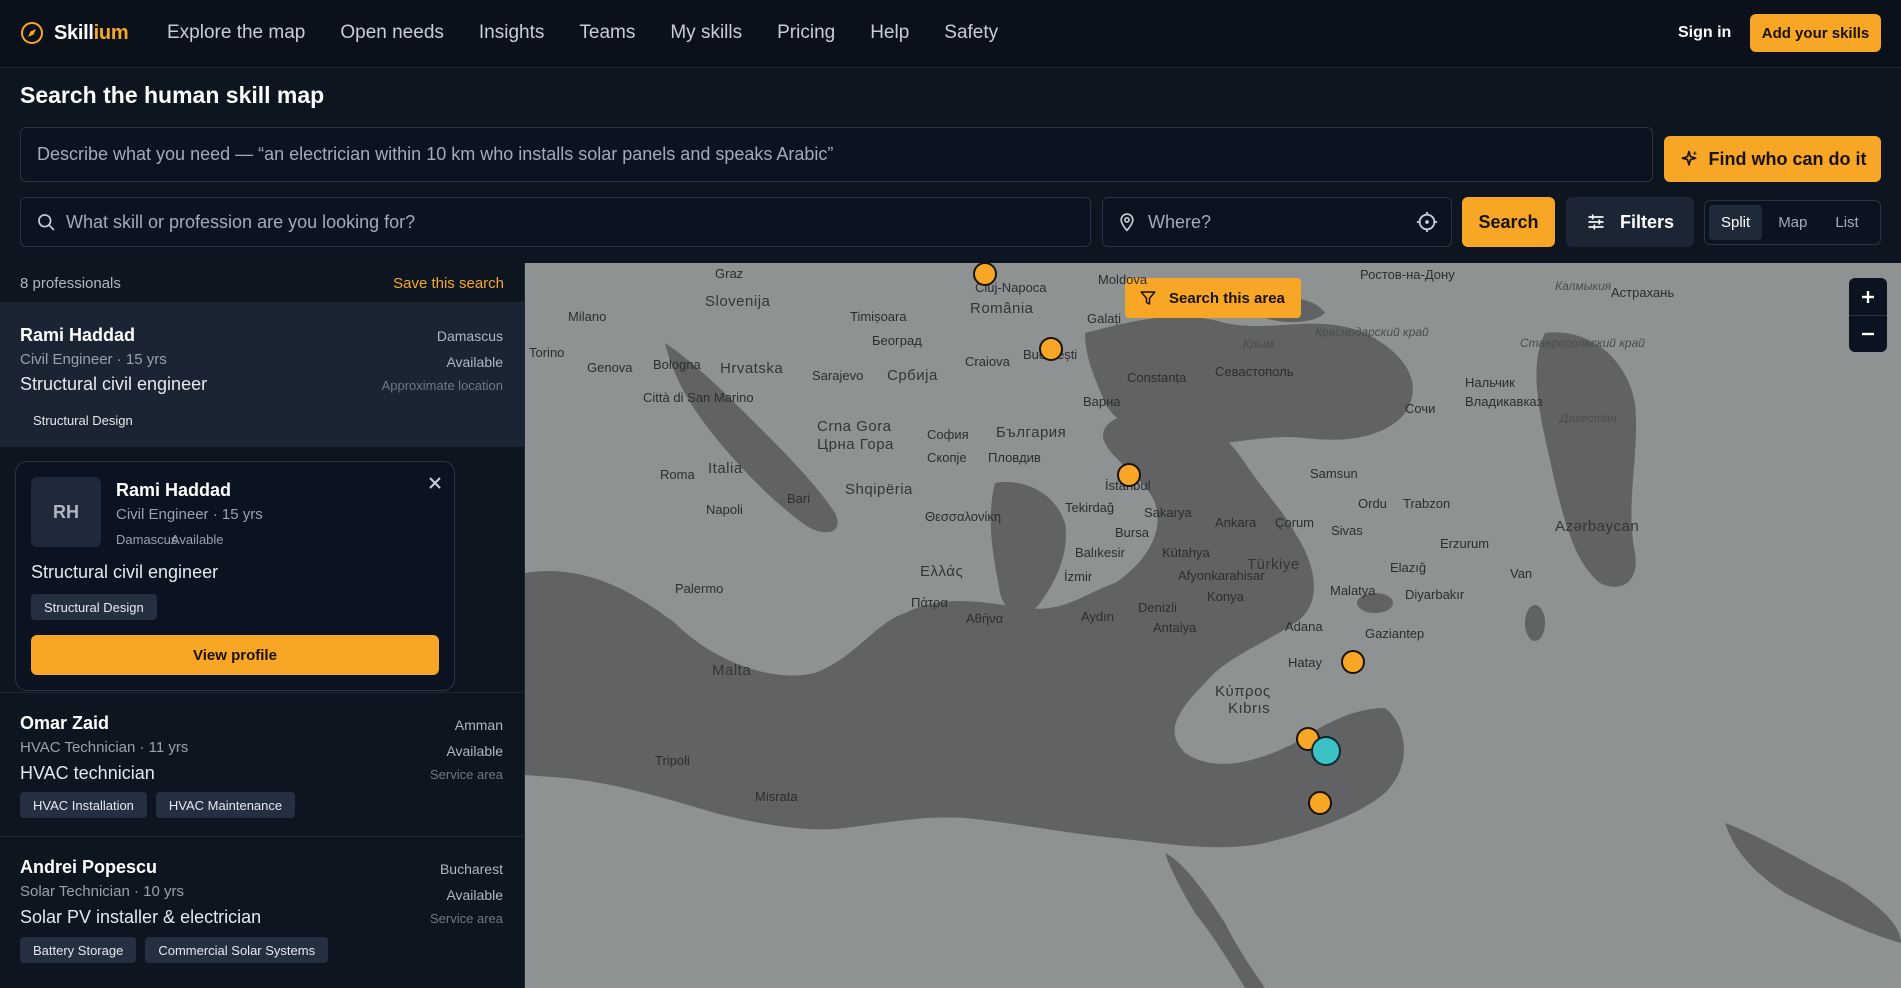  I want to click on nav-insights: Insights, so click(511, 33).